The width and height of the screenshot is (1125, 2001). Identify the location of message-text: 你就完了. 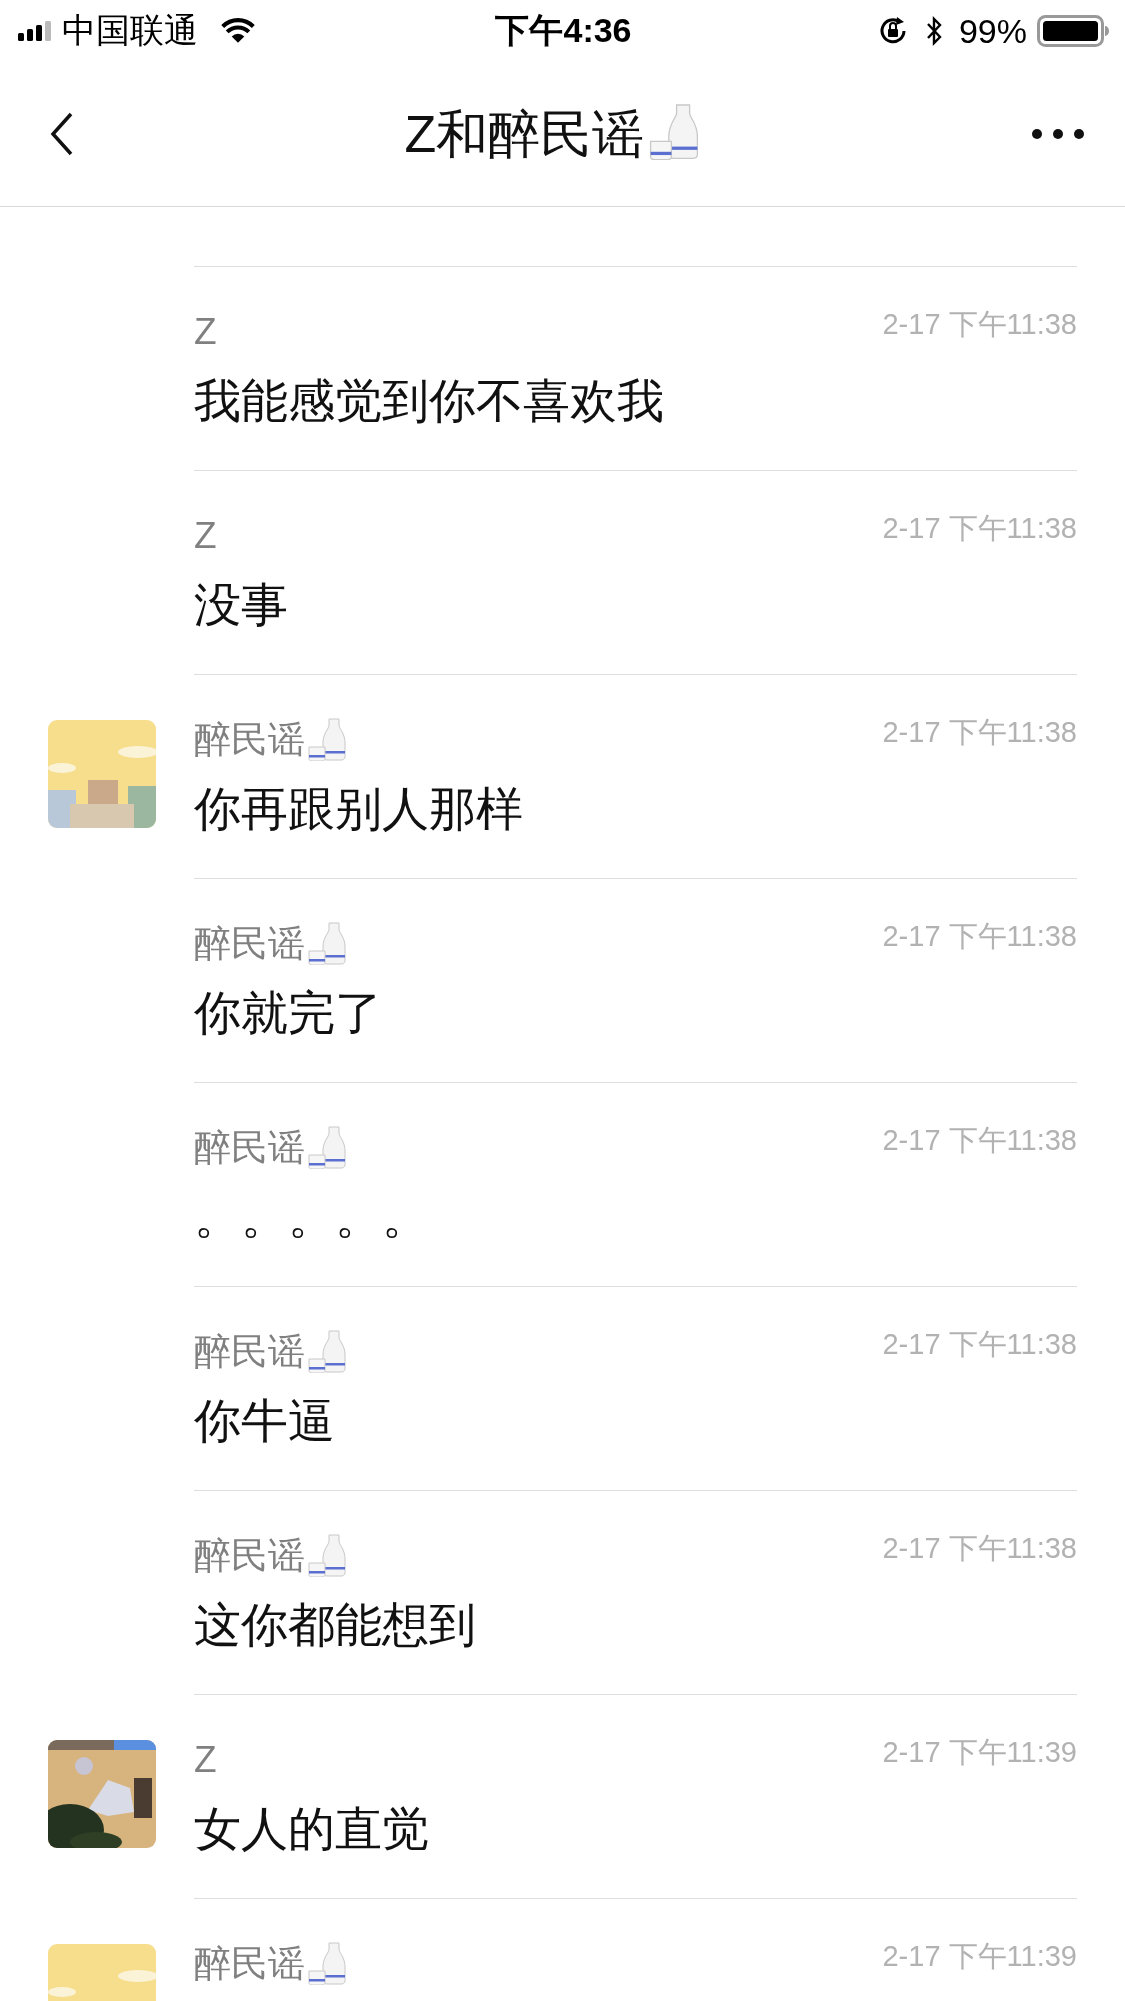
(288, 1013).